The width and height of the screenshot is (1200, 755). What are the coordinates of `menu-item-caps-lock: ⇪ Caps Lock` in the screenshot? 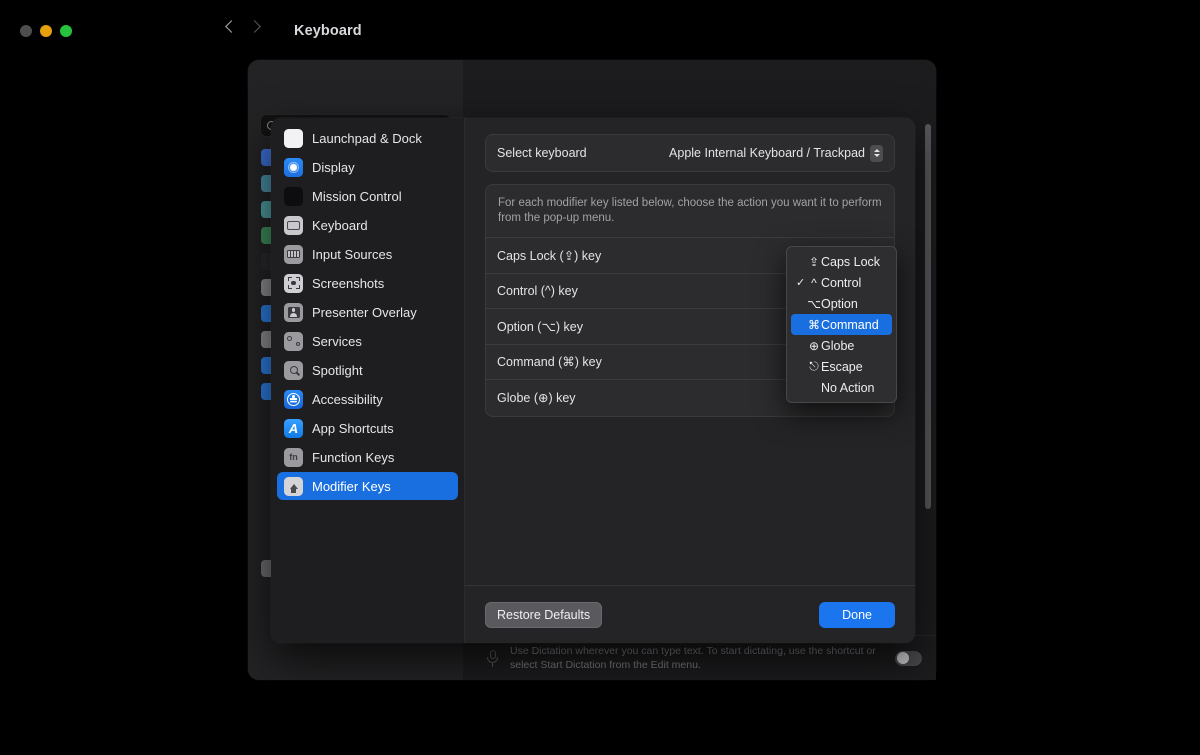 It's located at (841, 261).